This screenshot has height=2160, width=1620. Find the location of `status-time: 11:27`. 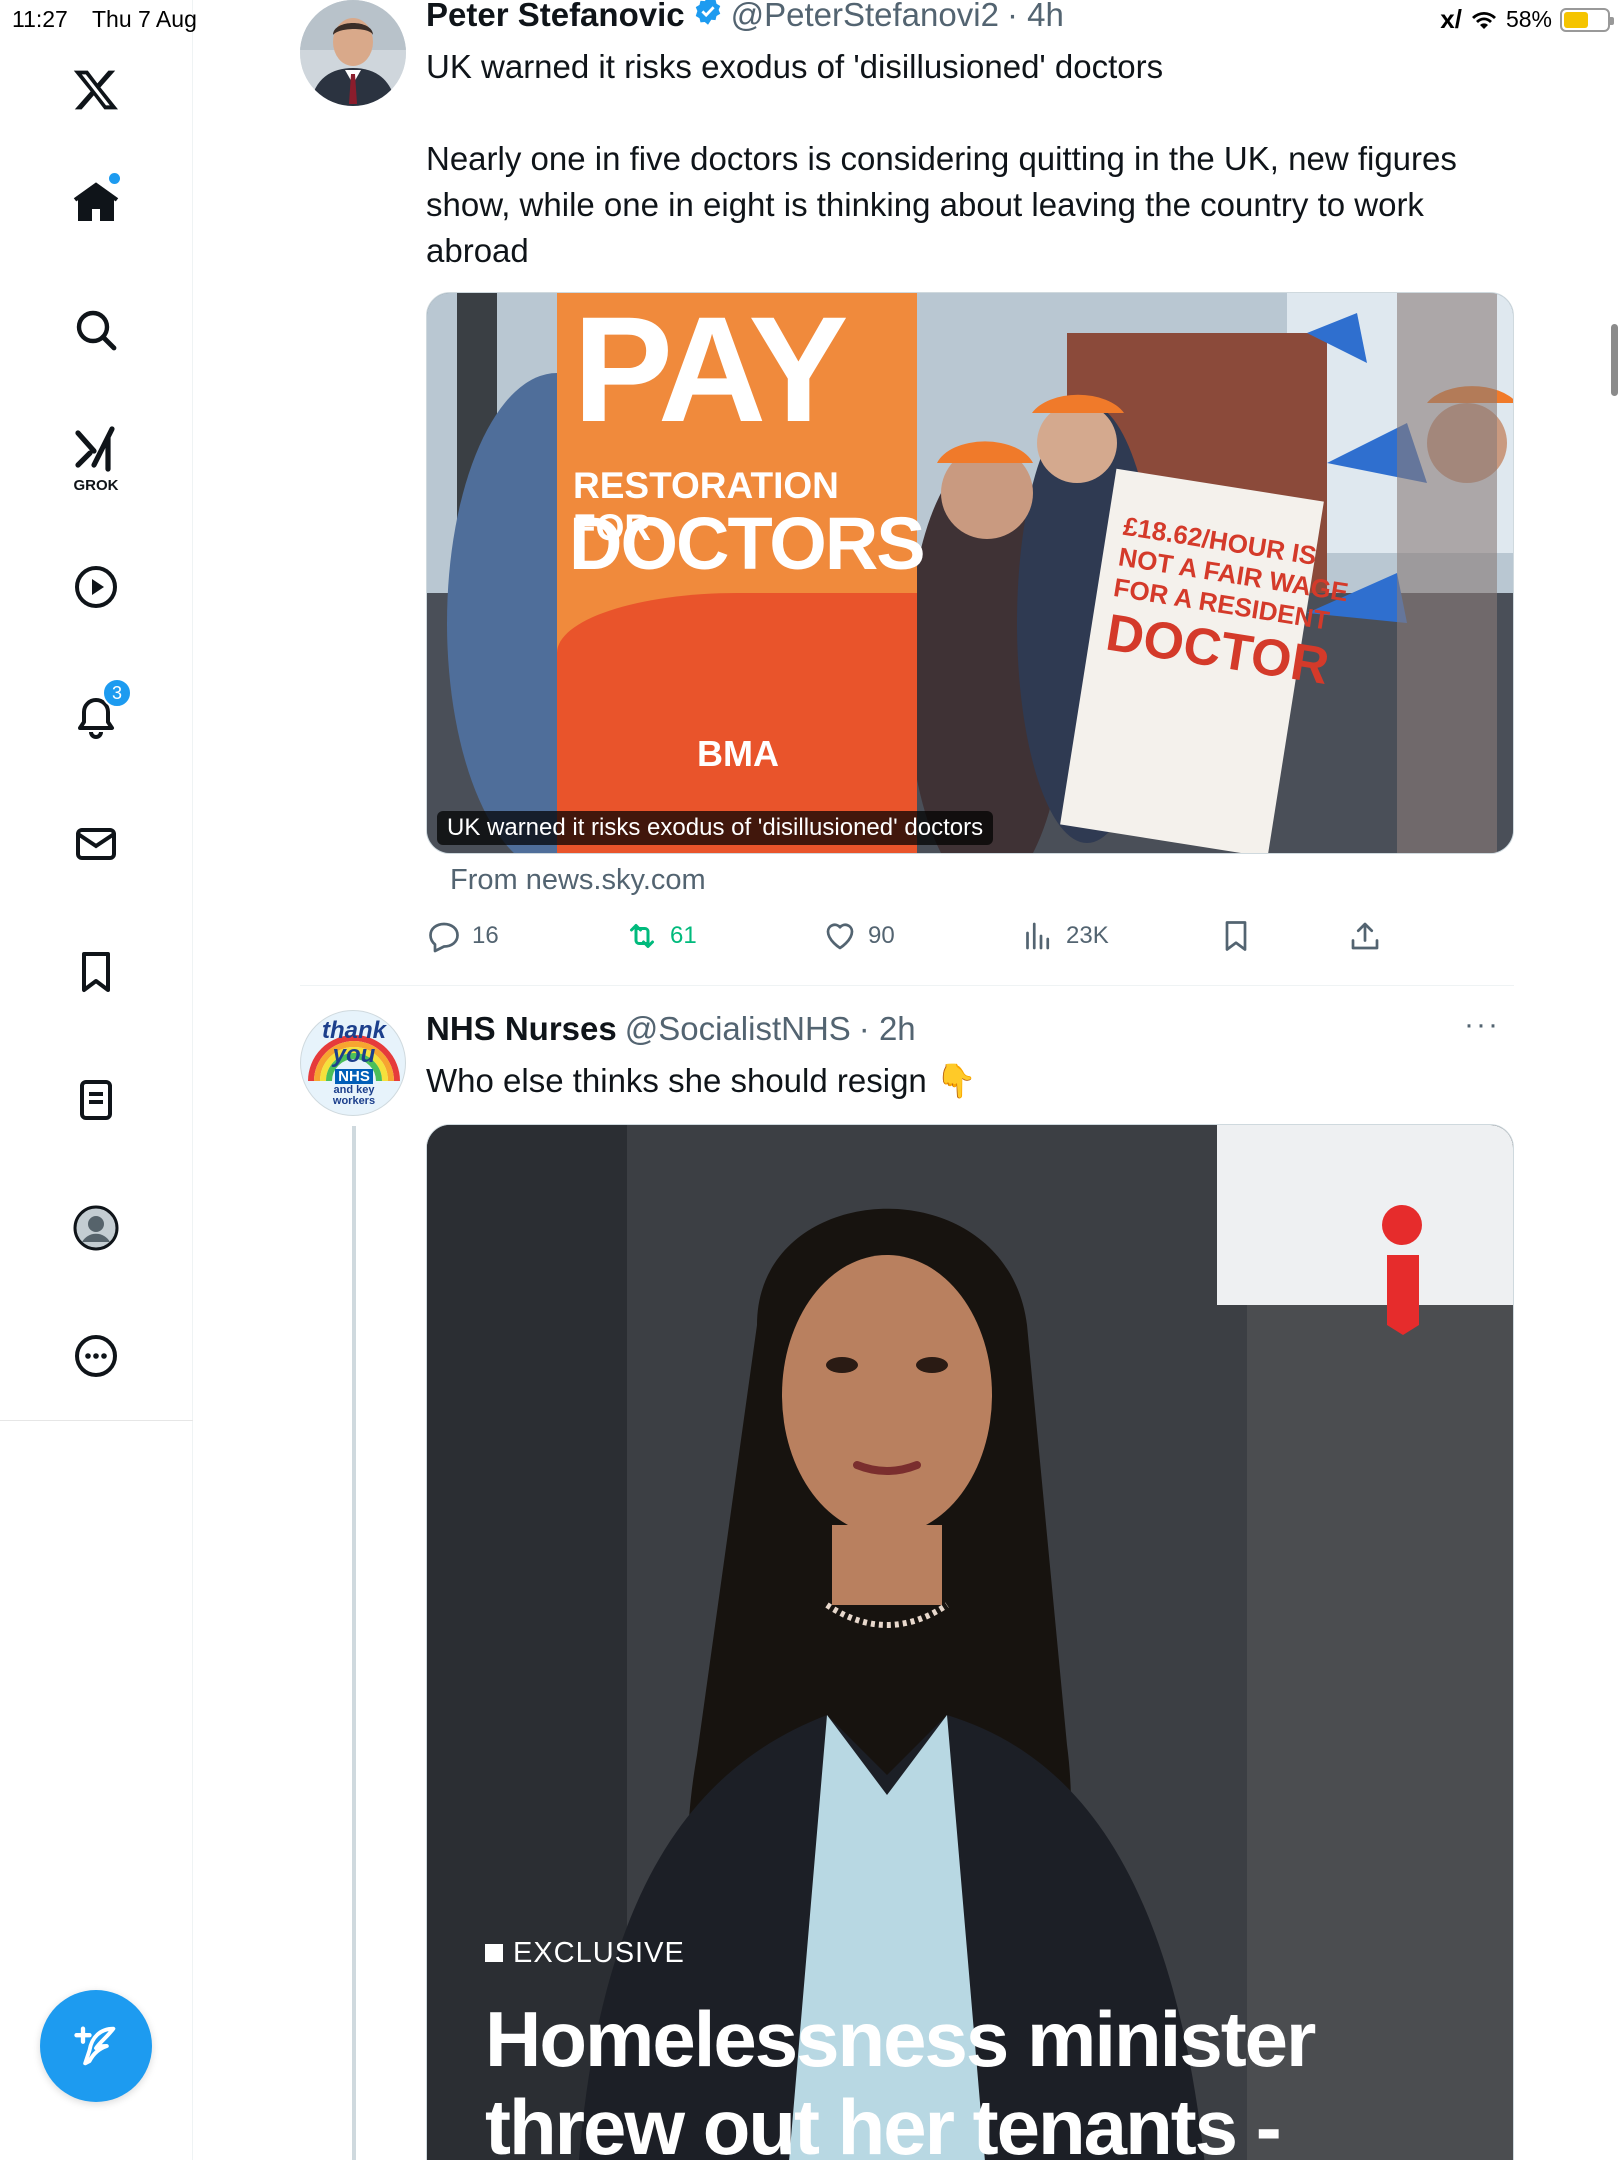

status-time: 11:27 is located at coordinates (40, 19).